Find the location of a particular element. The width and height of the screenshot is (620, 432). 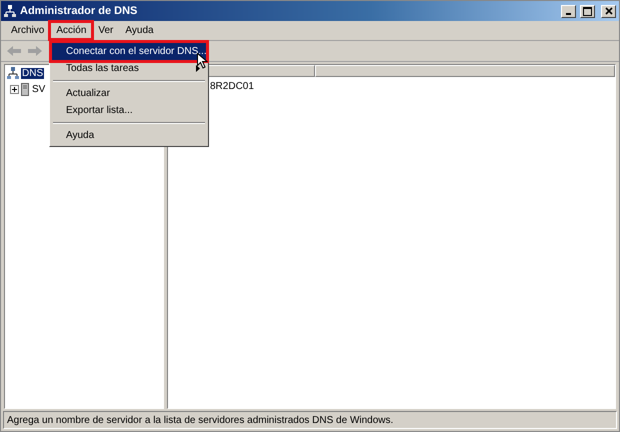

minimize-button is located at coordinates (568, 11).